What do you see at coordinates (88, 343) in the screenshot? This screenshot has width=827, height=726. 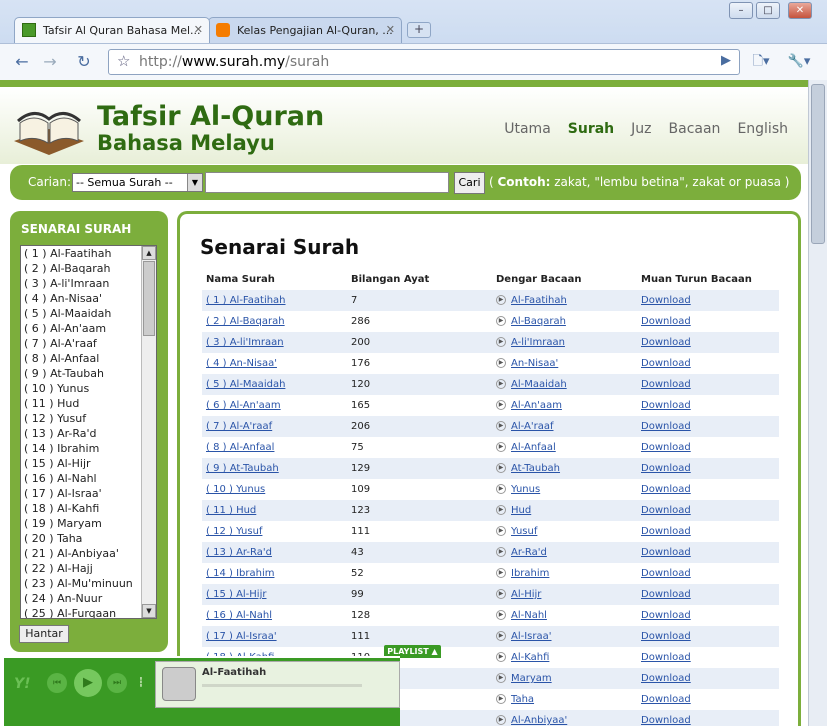 I see `list-item: ( 7 ) Al-A'raaf` at bounding box center [88, 343].